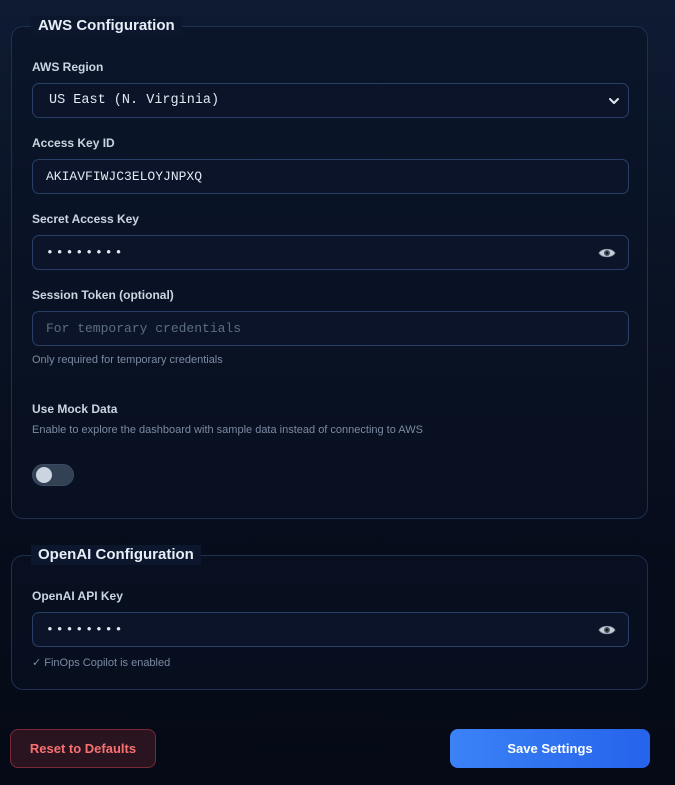 The width and height of the screenshot is (675, 785). Describe the element at coordinates (53, 475) in the screenshot. I see `mock-data-toggle` at that location.